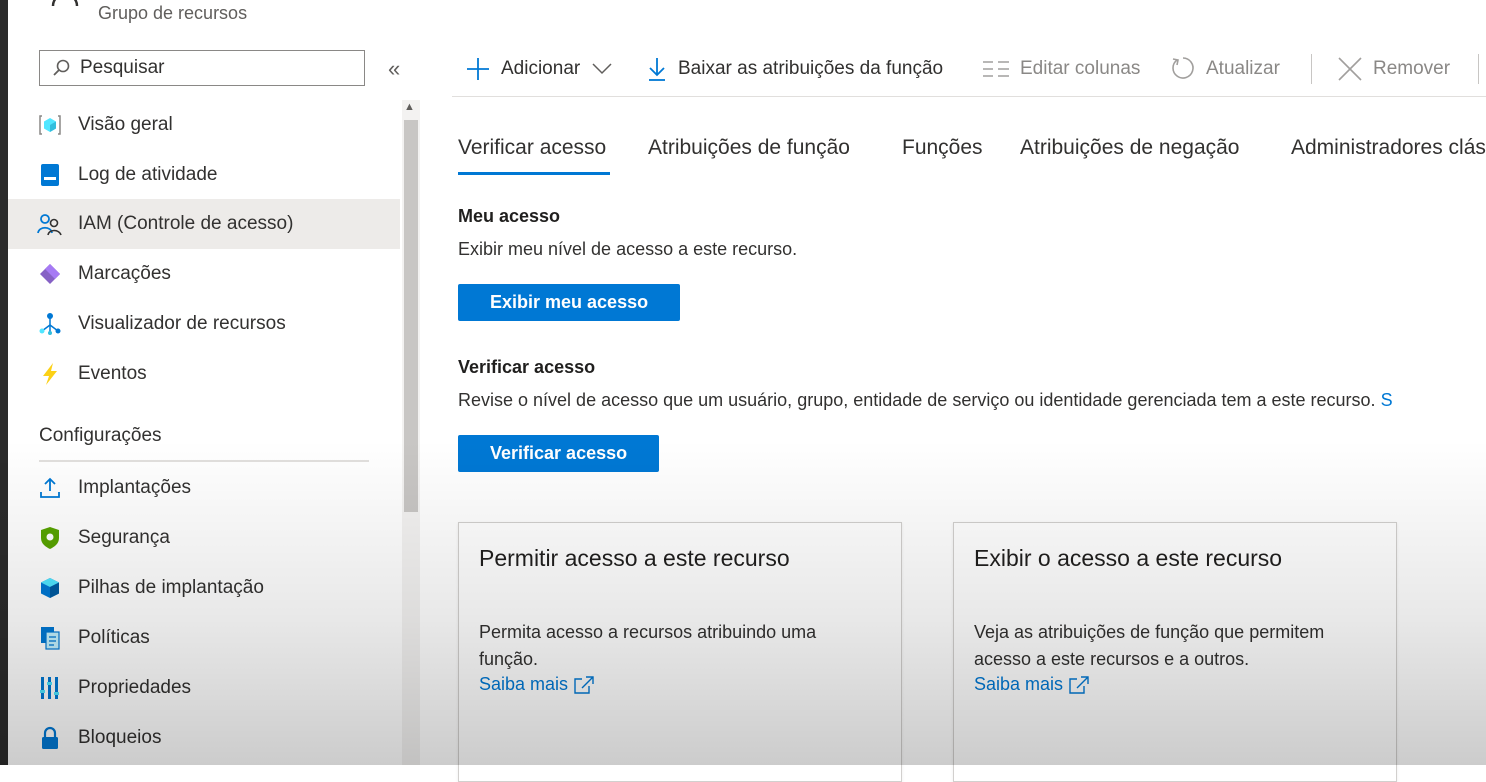  I want to click on sidebar-item-activity-log: Log de atividade, so click(204, 175).